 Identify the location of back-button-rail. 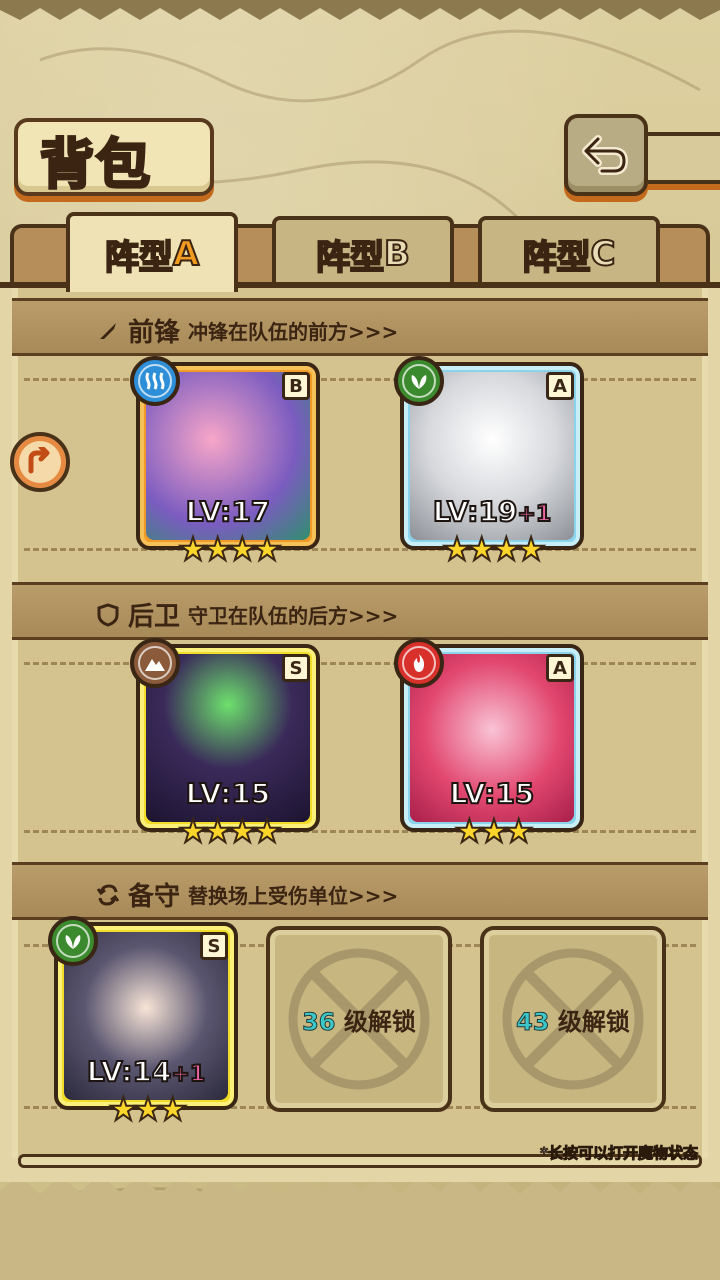
(680, 158).